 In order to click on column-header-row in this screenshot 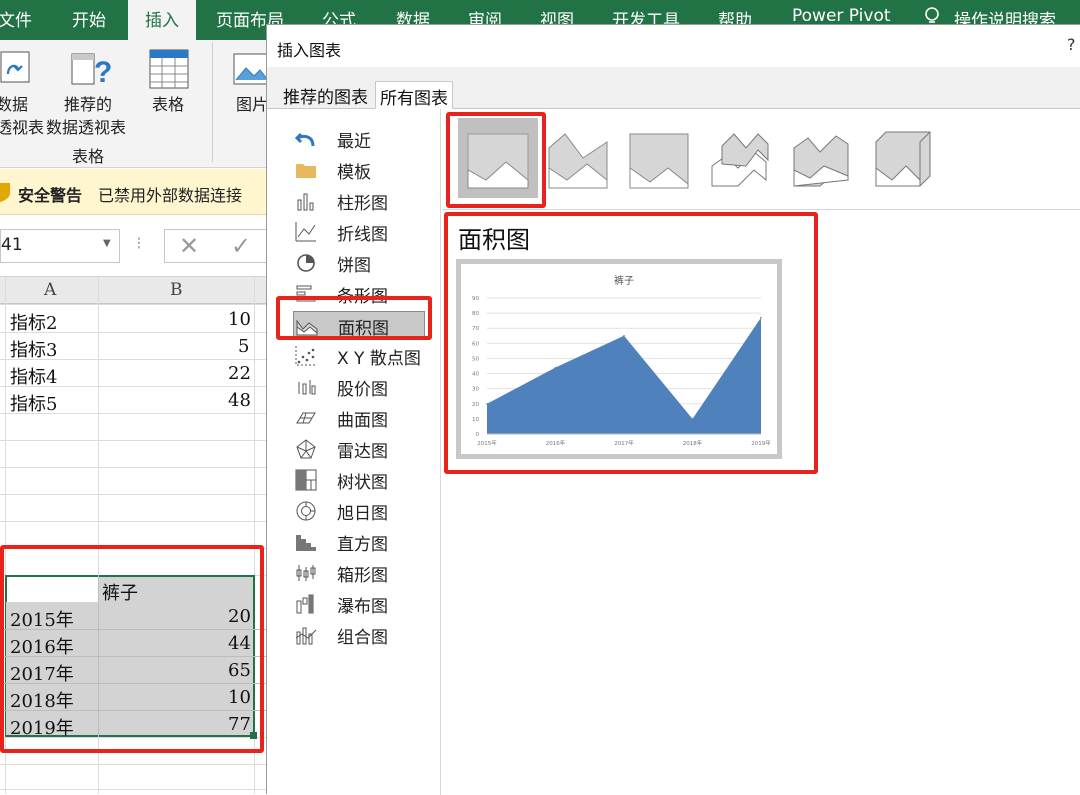, I will do `click(134, 290)`.